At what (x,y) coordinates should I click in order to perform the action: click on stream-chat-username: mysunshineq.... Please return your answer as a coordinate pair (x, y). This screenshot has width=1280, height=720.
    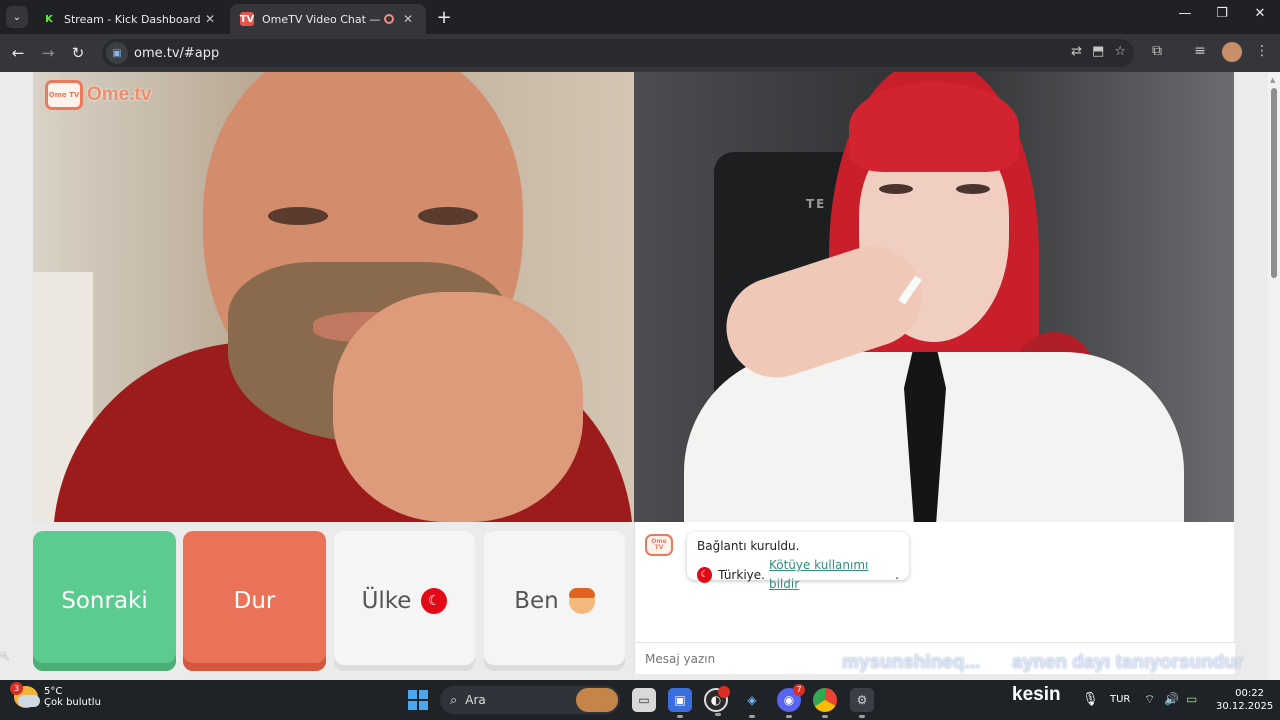
    Looking at the image, I should click on (911, 662).